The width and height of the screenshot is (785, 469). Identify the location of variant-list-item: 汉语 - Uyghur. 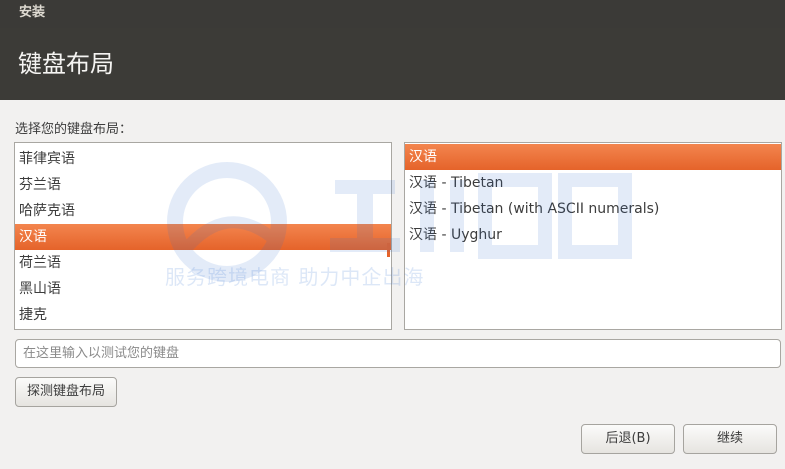
(593, 235).